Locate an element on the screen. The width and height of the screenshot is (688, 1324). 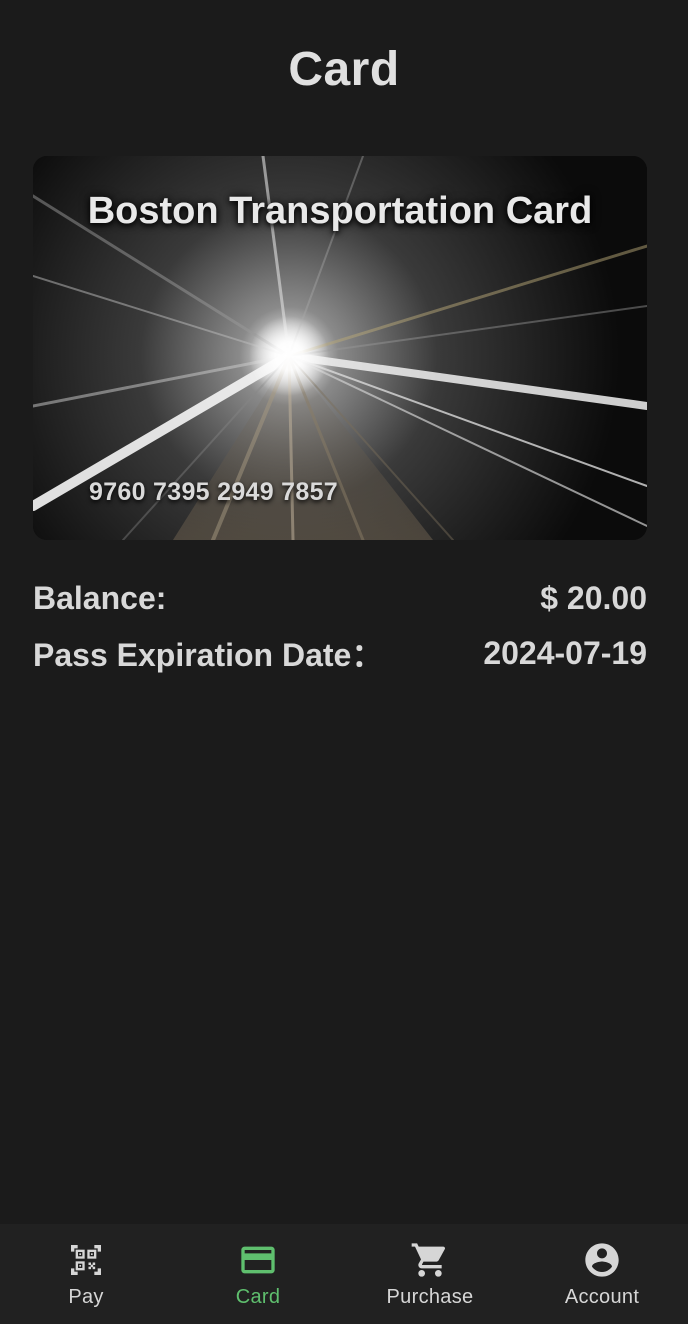
nav-item-purchase: Purchase is located at coordinates (430, 1274).